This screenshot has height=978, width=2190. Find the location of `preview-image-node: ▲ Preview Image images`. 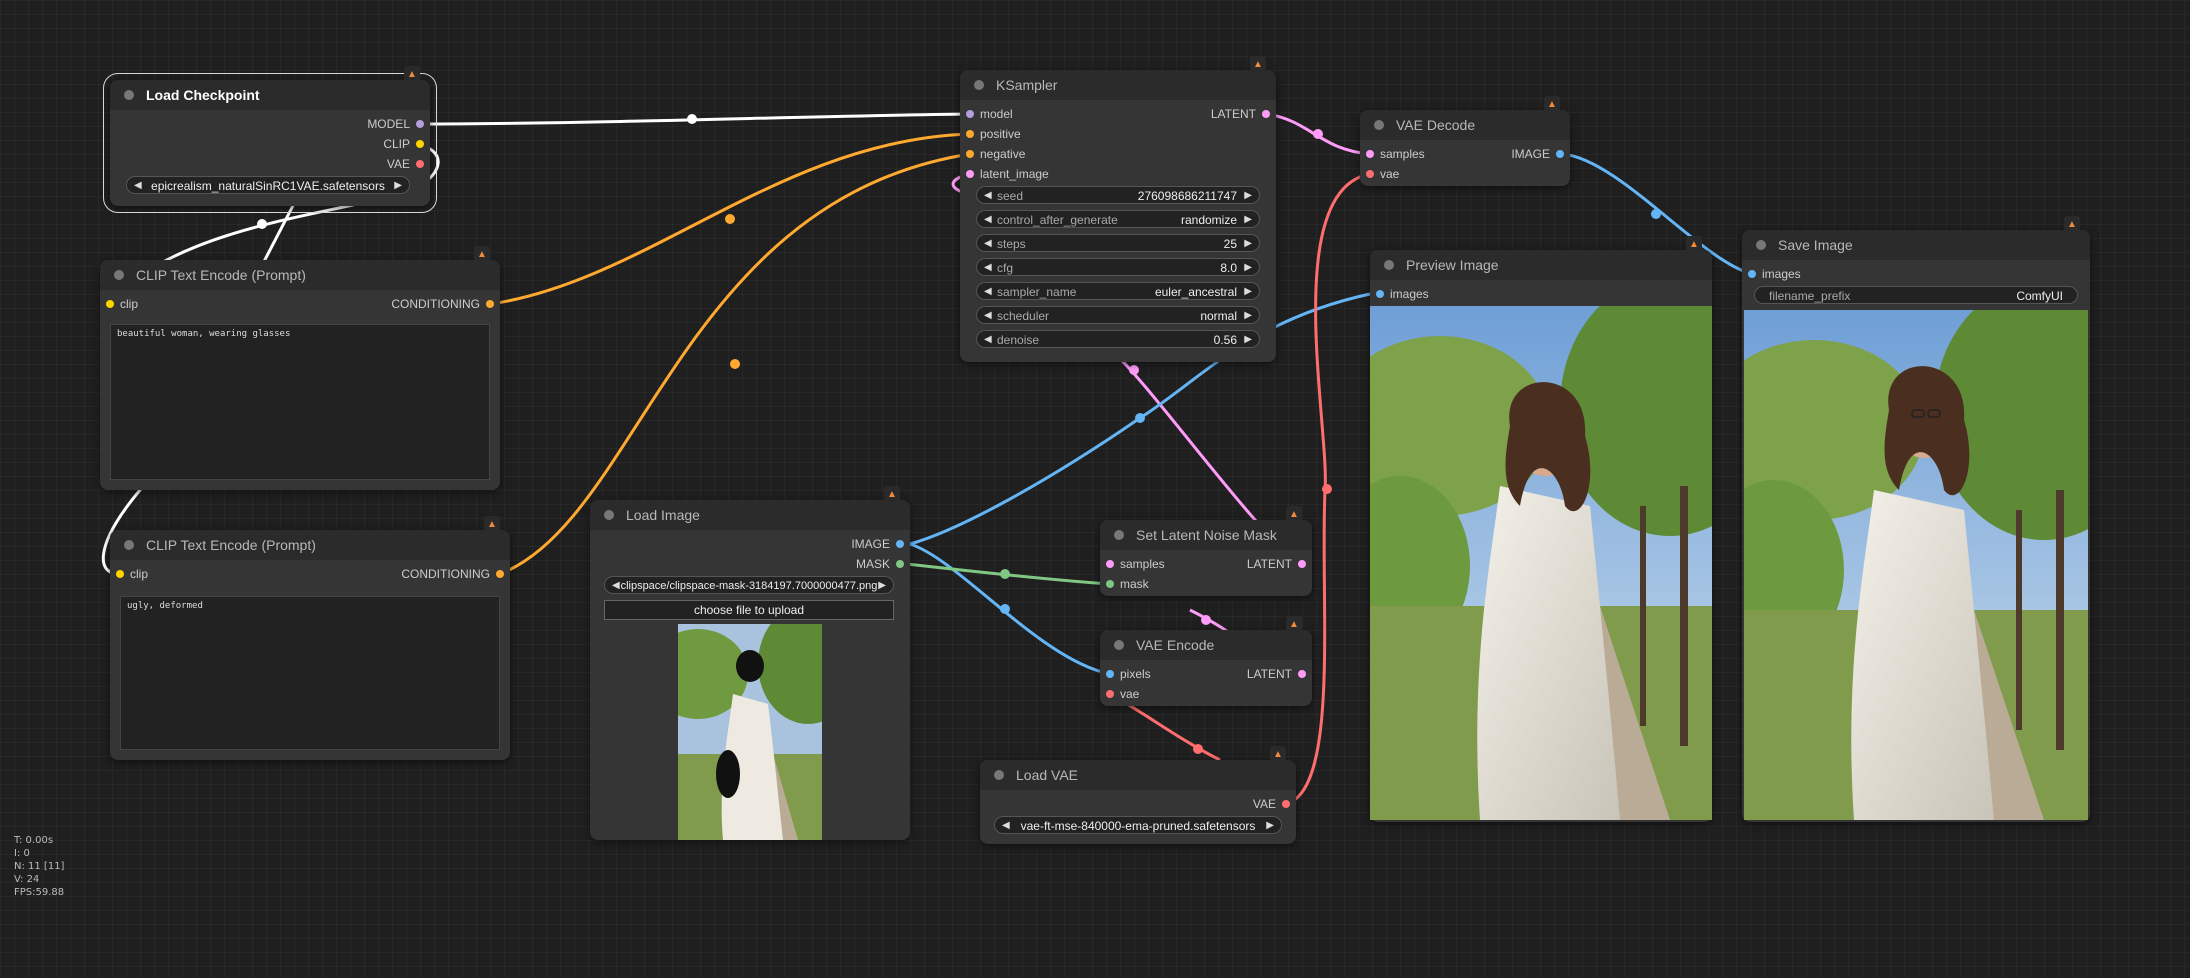

preview-image-node: ▲ Preview Image images is located at coordinates (1541, 529).